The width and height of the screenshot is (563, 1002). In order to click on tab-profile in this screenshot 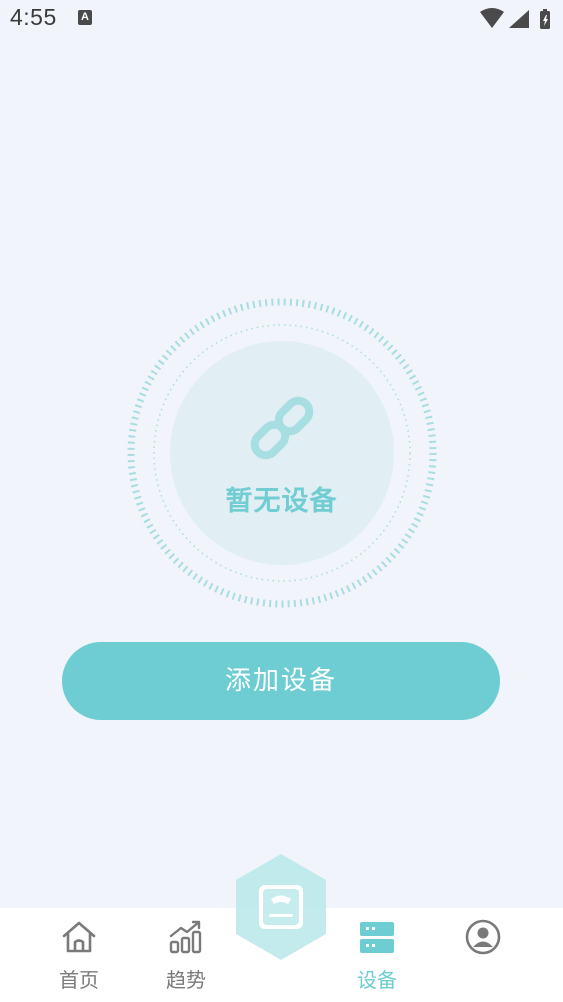, I will do `click(483, 955)`.